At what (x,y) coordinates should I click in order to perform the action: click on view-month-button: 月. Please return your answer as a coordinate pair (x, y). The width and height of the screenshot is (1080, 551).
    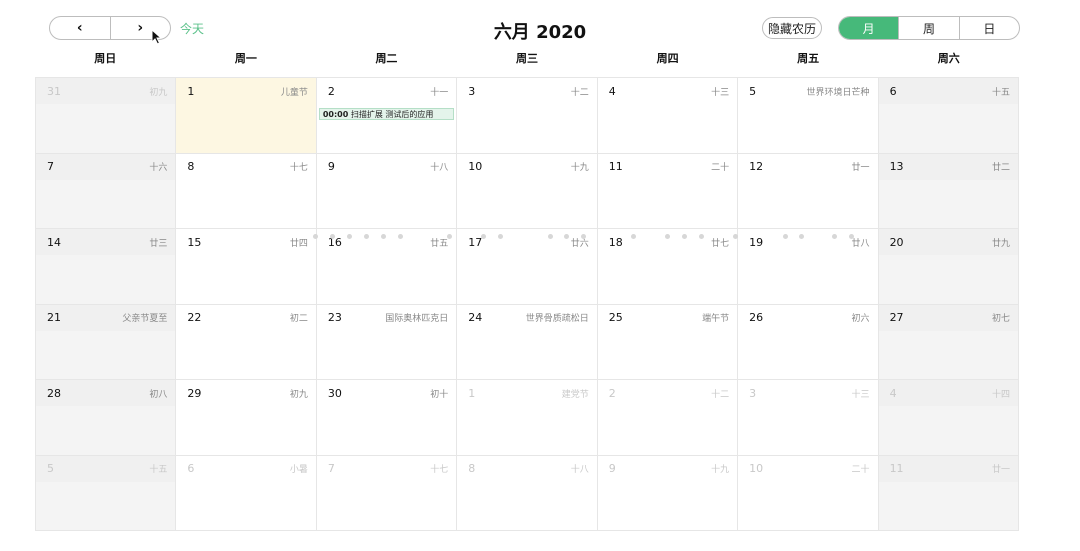
    Looking at the image, I should click on (869, 28).